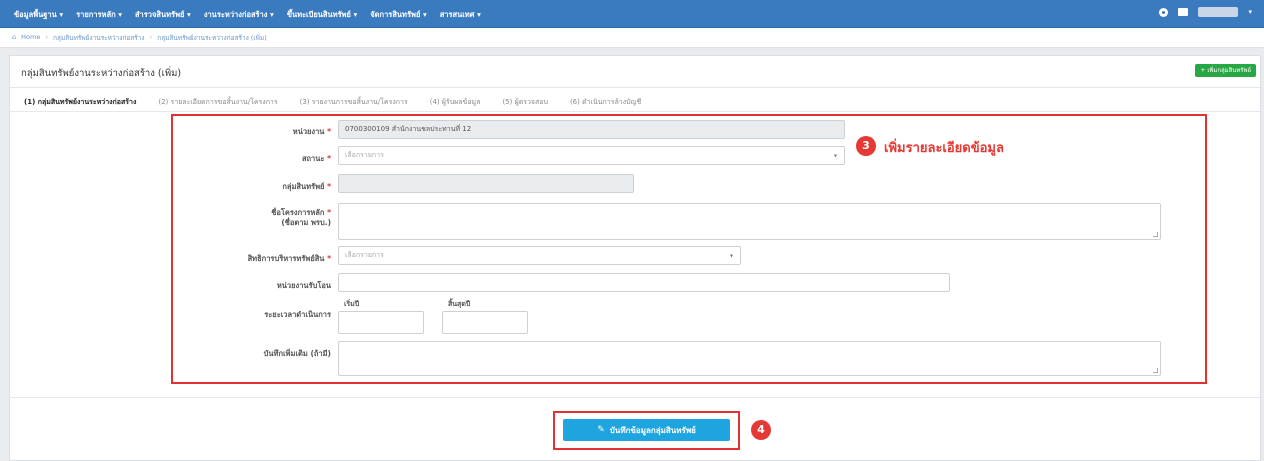 The width and height of the screenshot is (1264, 461). I want to click on agency-field: 0700300109 สำนักงานชลประทานที่ 12, so click(591, 129).